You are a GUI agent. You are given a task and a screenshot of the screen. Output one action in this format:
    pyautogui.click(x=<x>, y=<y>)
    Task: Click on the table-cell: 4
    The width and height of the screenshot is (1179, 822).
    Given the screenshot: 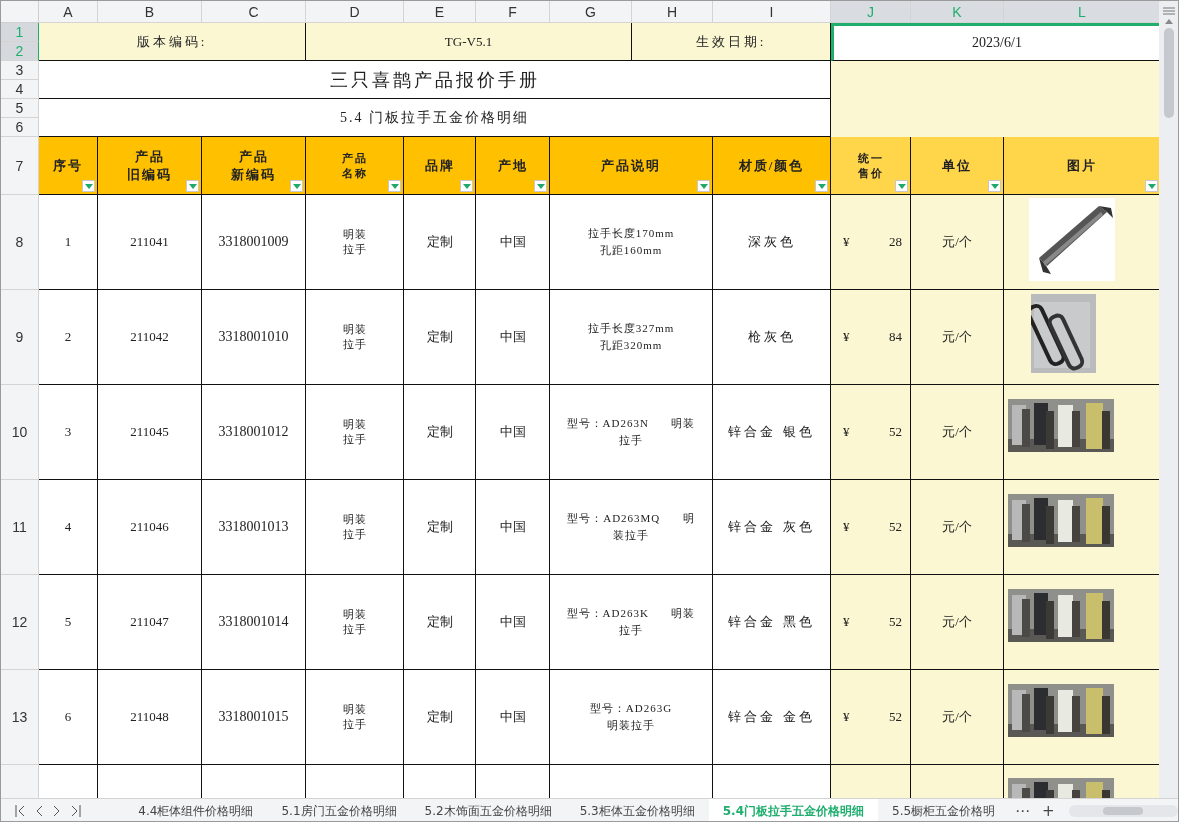 What is the action you would take?
    pyautogui.click(x=68, y=527)
    